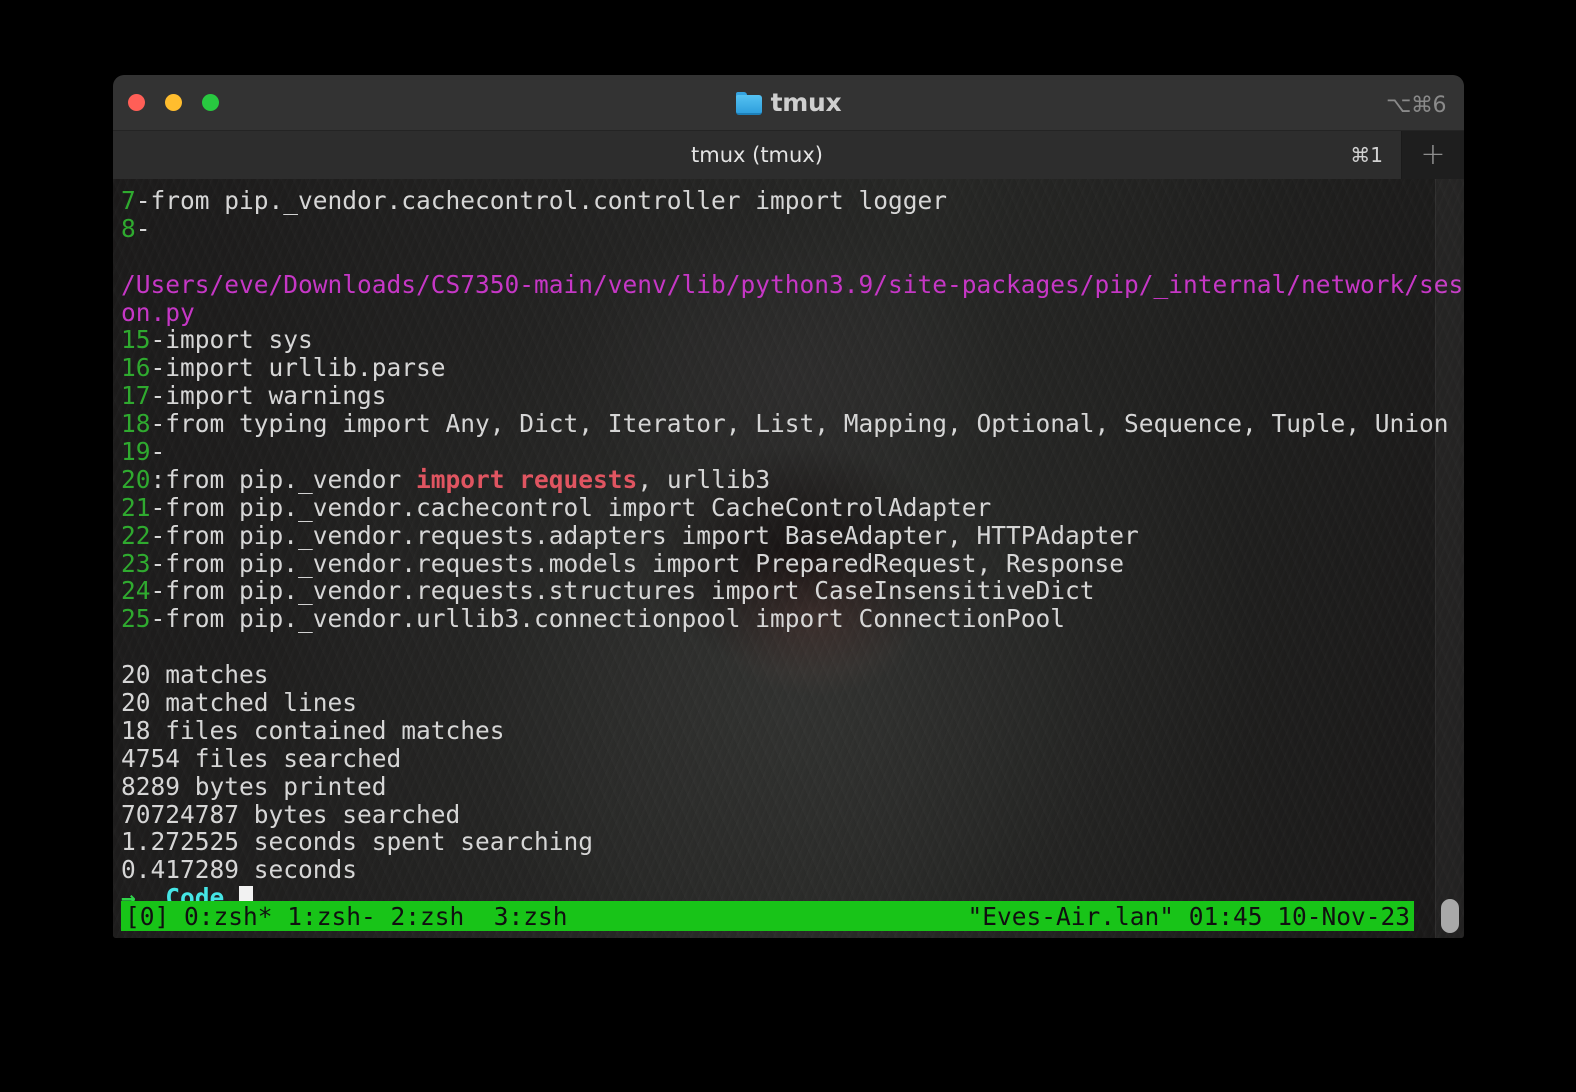  Describe the element at coordinates (792, 452) in the screenshot. I see `terminal-line: 19-` at that location.